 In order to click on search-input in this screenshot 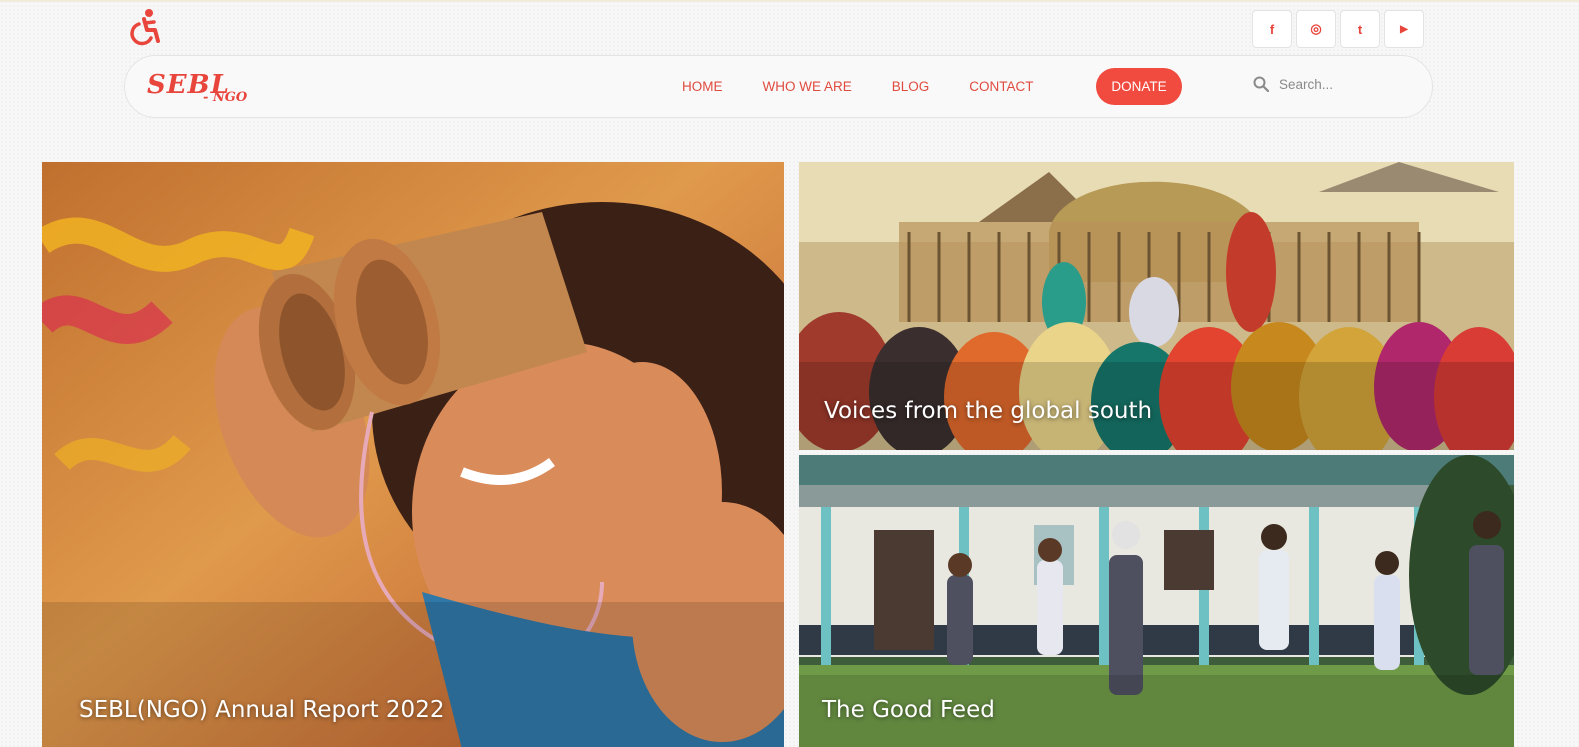, I will do `click(1344, 84)`.